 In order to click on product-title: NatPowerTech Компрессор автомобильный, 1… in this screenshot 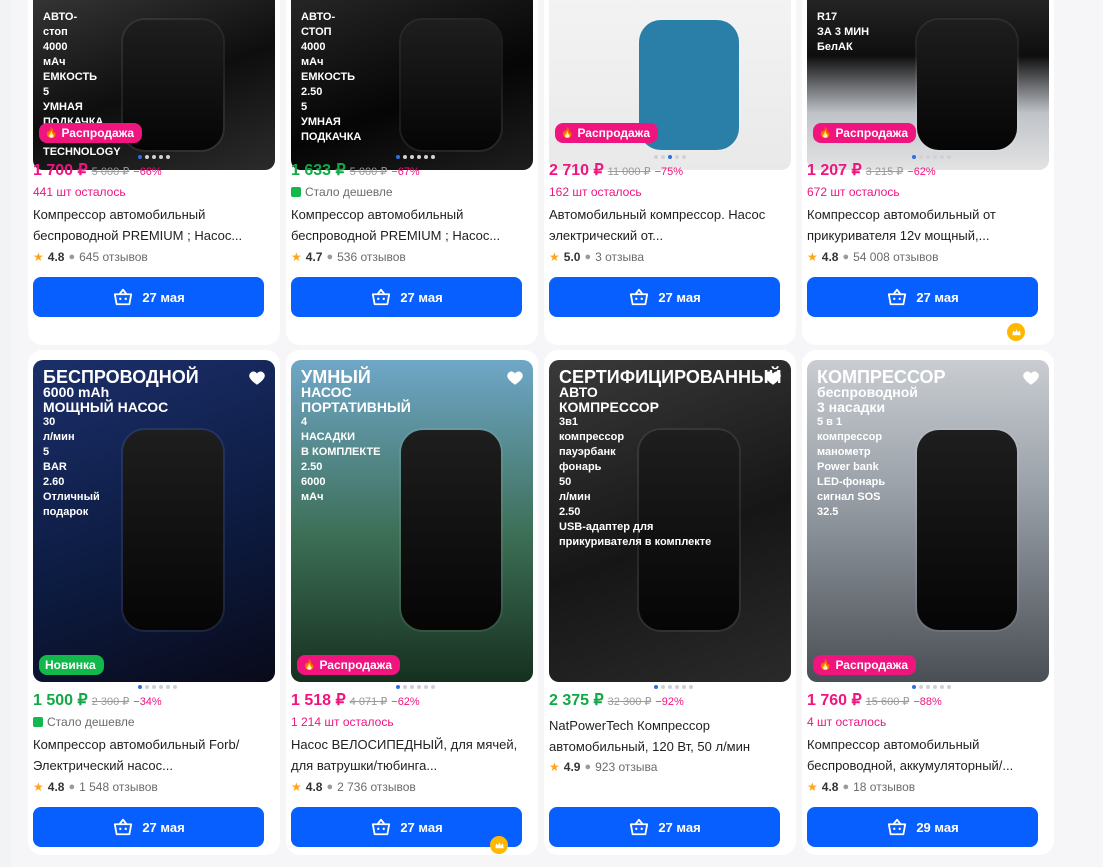, I will do `click(664, 736)`.